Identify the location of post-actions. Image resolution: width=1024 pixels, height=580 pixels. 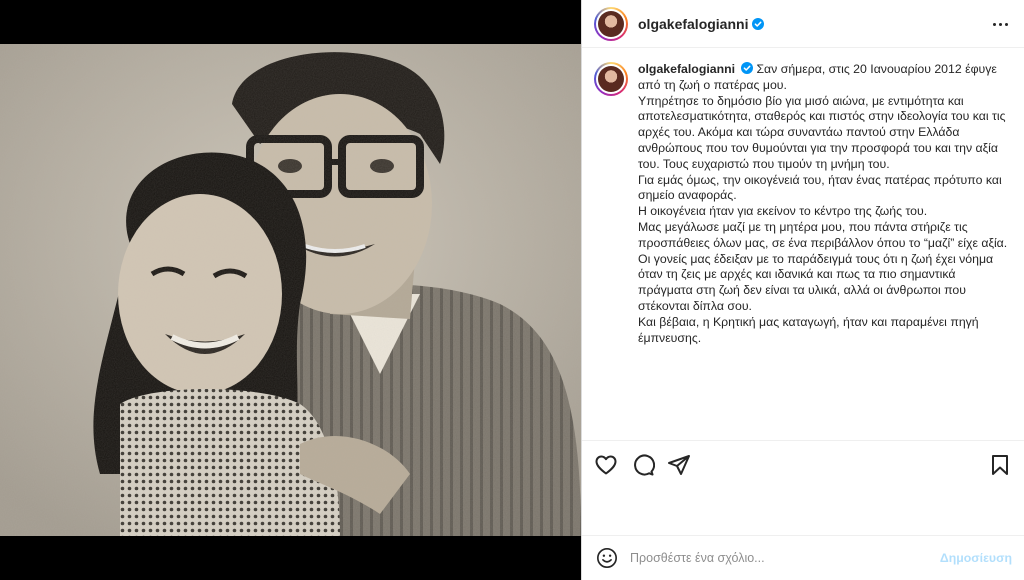
(803, 463).